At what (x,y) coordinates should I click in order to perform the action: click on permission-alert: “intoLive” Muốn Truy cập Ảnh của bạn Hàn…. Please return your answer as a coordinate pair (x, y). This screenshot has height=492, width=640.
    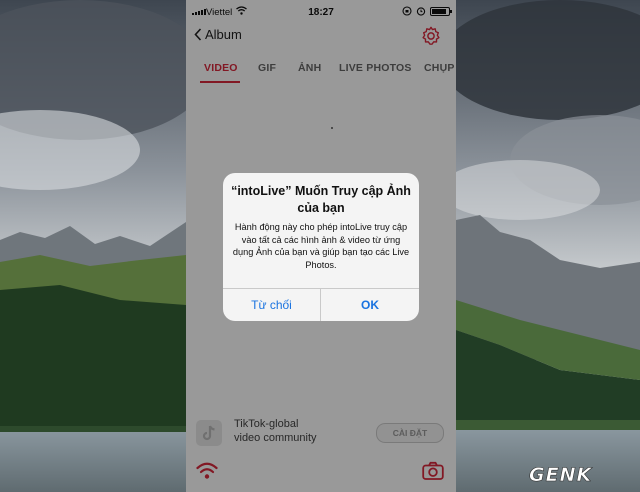
    Looking at the image, I should click on (321, 247).